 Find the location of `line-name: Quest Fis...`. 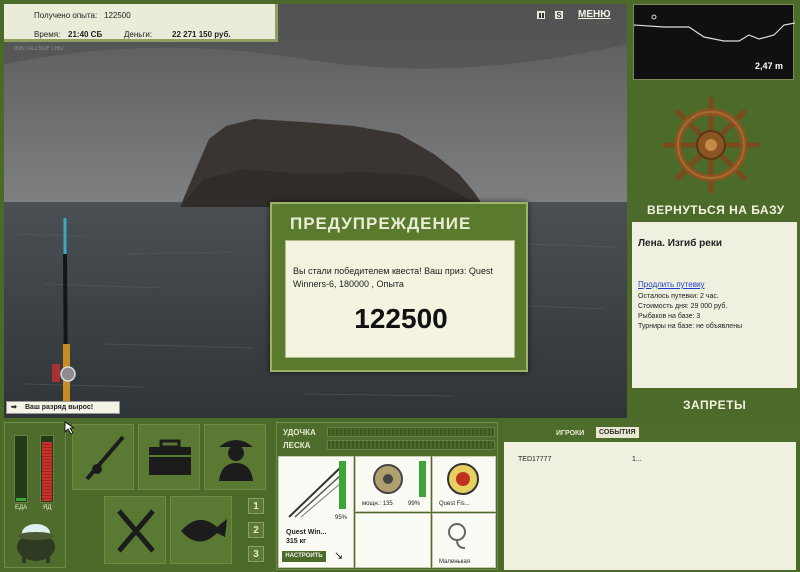

line-name: Quest Fis... is located at coordinates (454, 504).